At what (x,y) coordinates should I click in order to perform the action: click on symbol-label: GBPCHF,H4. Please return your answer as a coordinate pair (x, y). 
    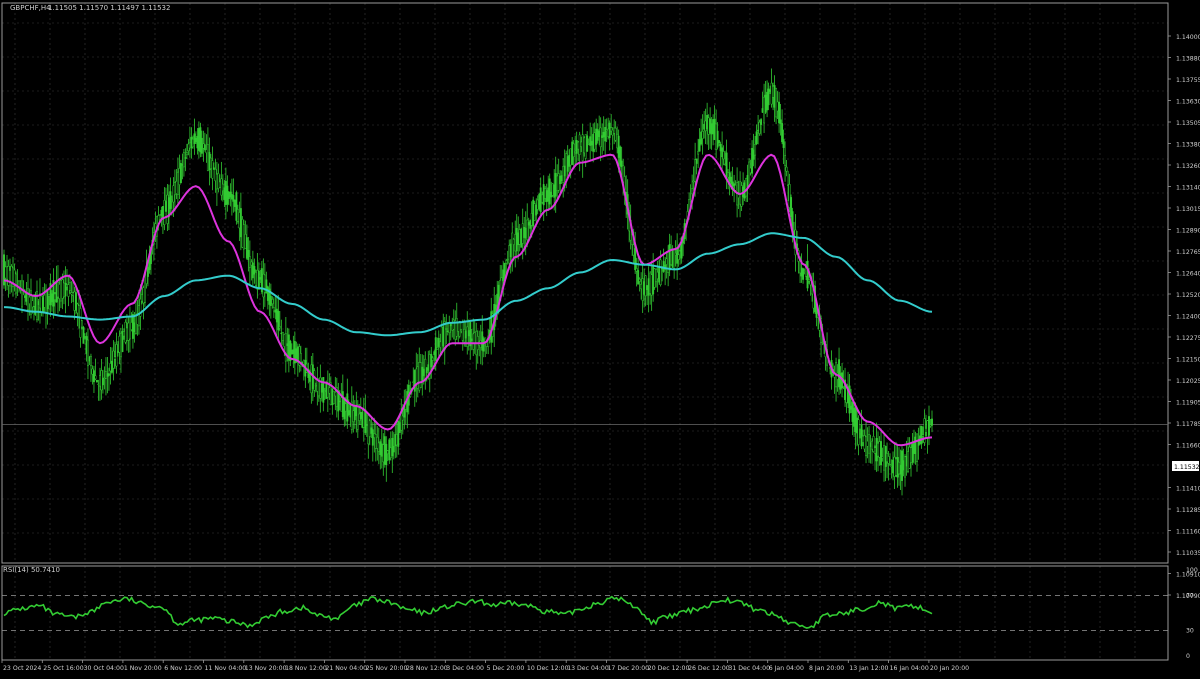
    Looking at the image, I should click on (30, 8).